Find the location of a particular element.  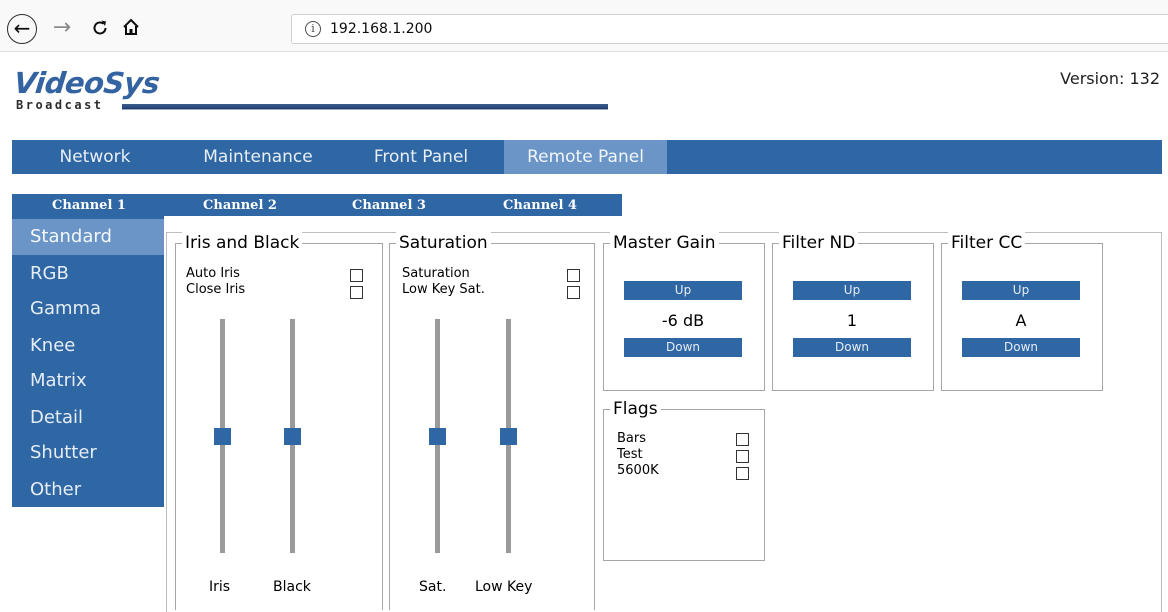

tab-channel-3: Channel 3 is located at coordinates (389, 205).